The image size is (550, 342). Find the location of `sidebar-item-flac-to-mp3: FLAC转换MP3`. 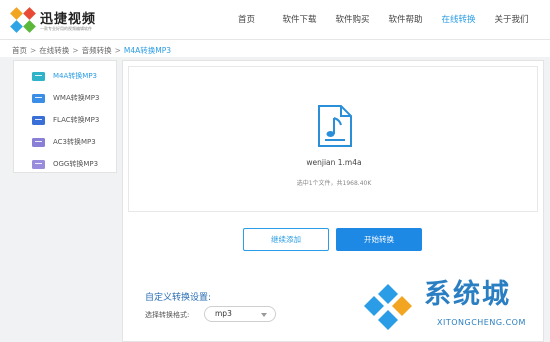

sidebar-item-flac-to-mp3: FLAC转换MP3 is located at coordinates (66, 120).